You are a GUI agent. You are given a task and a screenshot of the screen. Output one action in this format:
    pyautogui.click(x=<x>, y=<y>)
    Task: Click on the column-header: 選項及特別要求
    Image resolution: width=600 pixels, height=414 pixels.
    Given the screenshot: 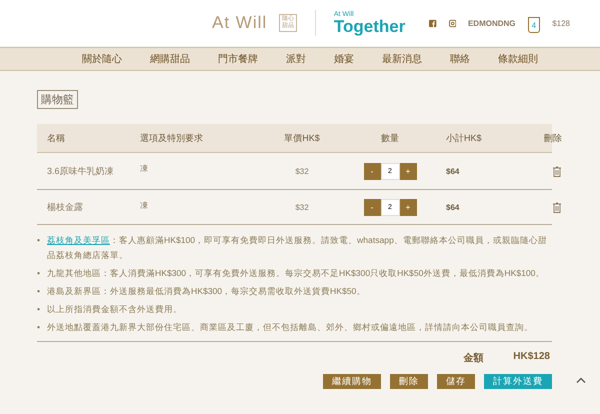 What is the action you would take?
    pyautogui.click(x=172, y=138)
    